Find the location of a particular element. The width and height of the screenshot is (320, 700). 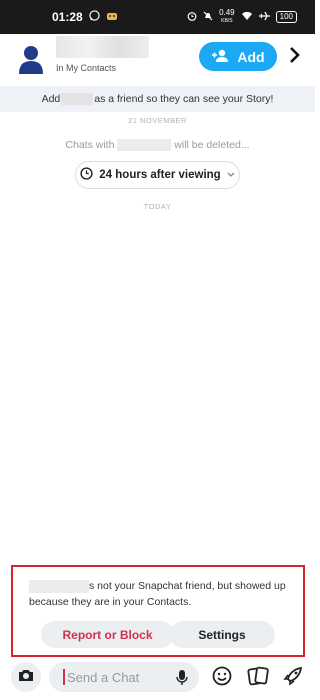

network-speed-value: 0.49 is located at coordinates (227, 12).